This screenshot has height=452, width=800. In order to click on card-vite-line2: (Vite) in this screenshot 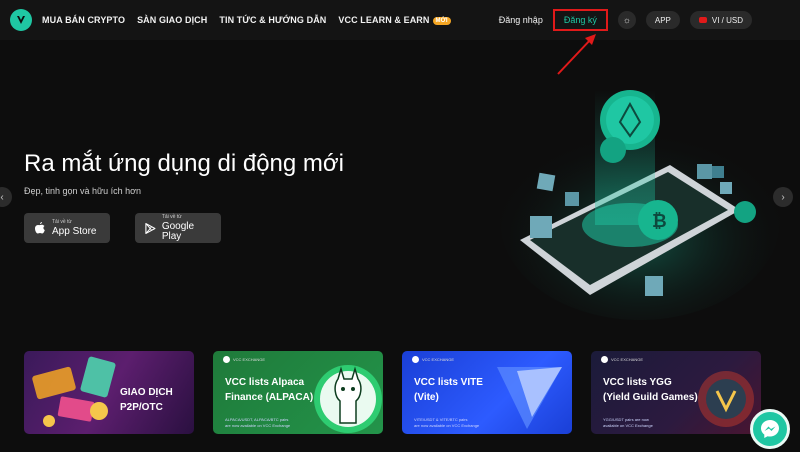, I will do `click(426, 397)`.